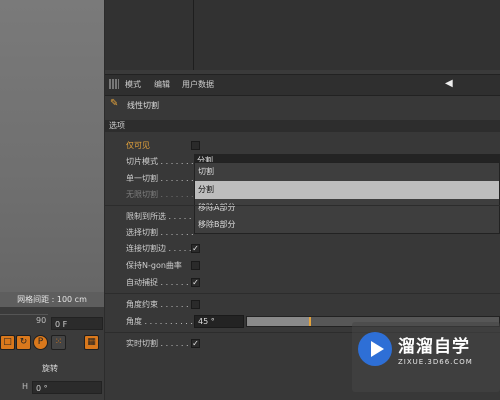 The height and width of the screenshot is (400, 500). I want to click on connect-cut-edges-row: 连接切割边 . . . . . ✓, so click(302, 248).